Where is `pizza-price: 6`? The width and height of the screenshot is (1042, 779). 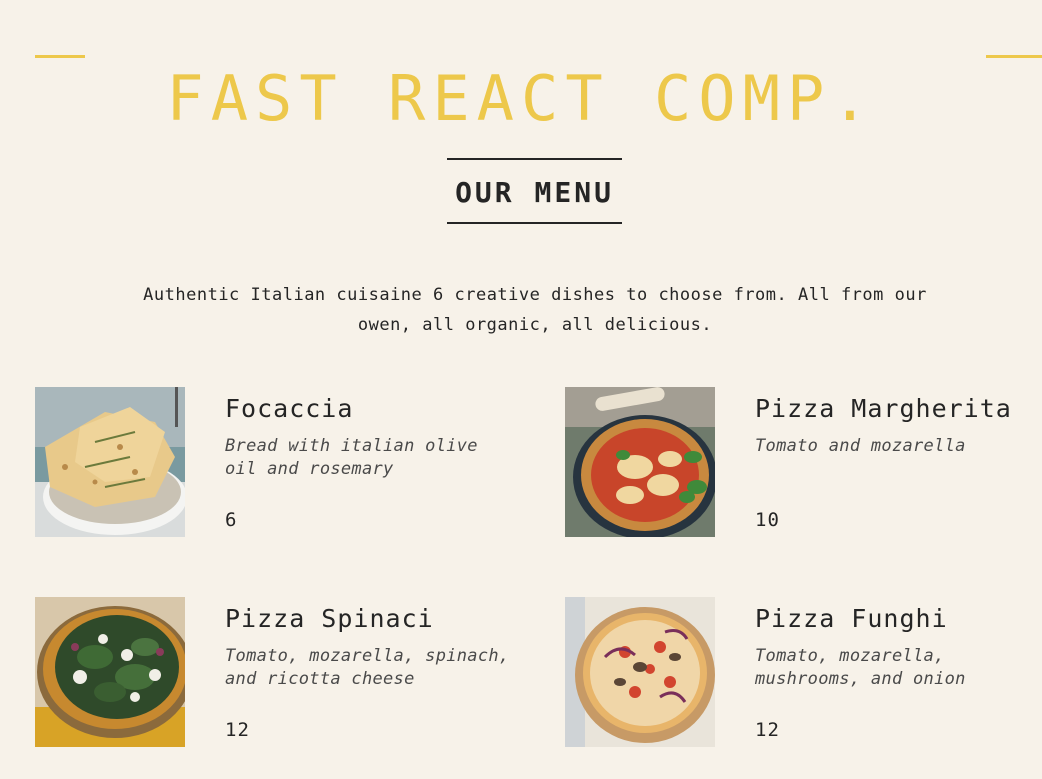
pizza-price: 6 is located at coordinates (231, 520).